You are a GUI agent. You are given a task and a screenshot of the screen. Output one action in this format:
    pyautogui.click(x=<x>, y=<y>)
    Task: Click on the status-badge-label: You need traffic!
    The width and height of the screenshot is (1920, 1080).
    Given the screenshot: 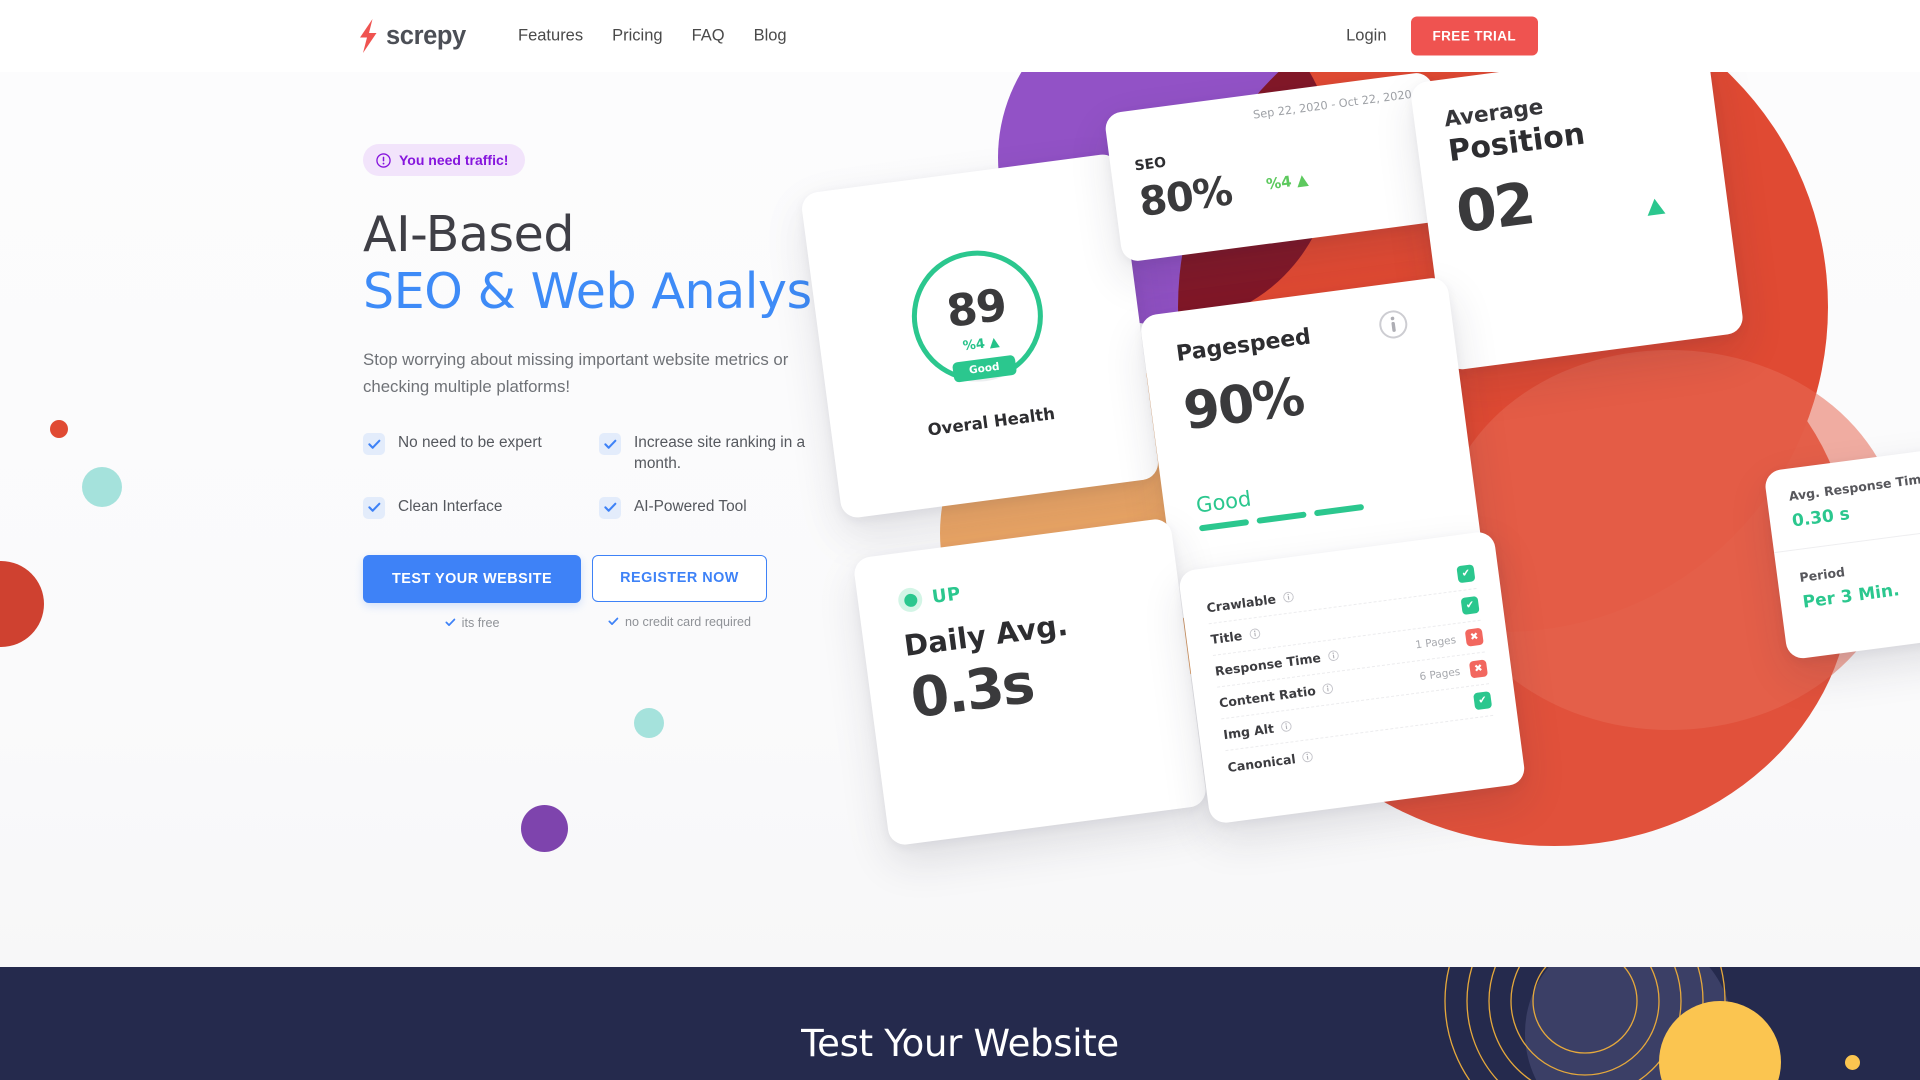 What is the action you would take?
    pyautogui.click(x=454, y=160)
    